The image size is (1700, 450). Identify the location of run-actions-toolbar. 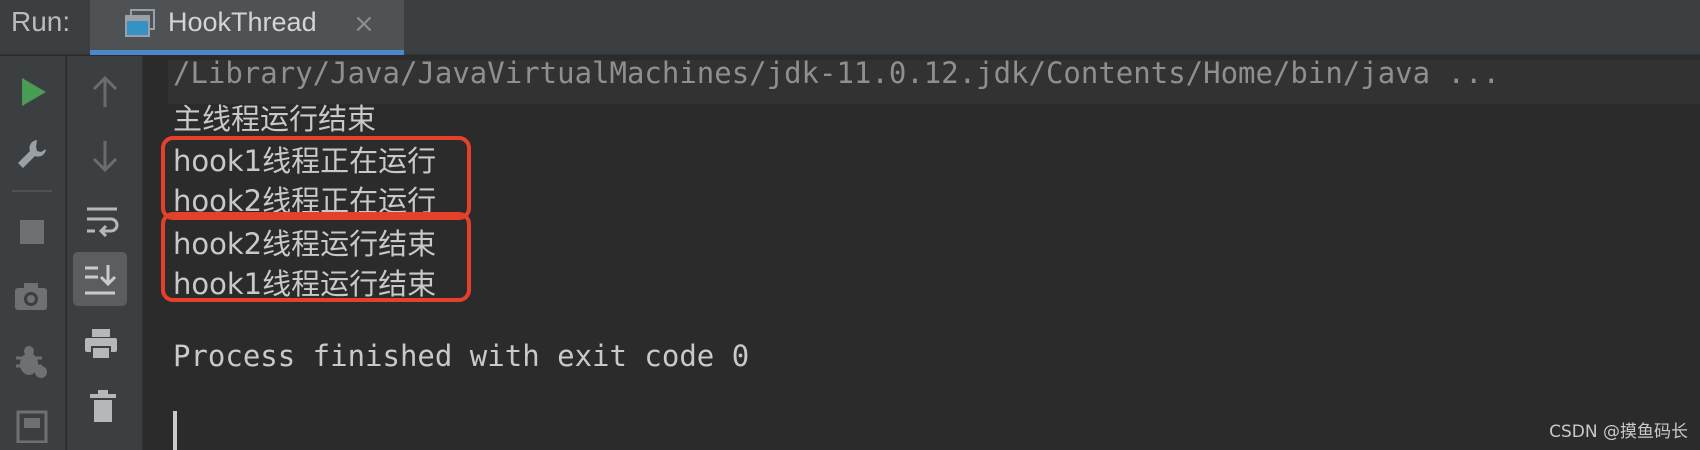
(33, 253).